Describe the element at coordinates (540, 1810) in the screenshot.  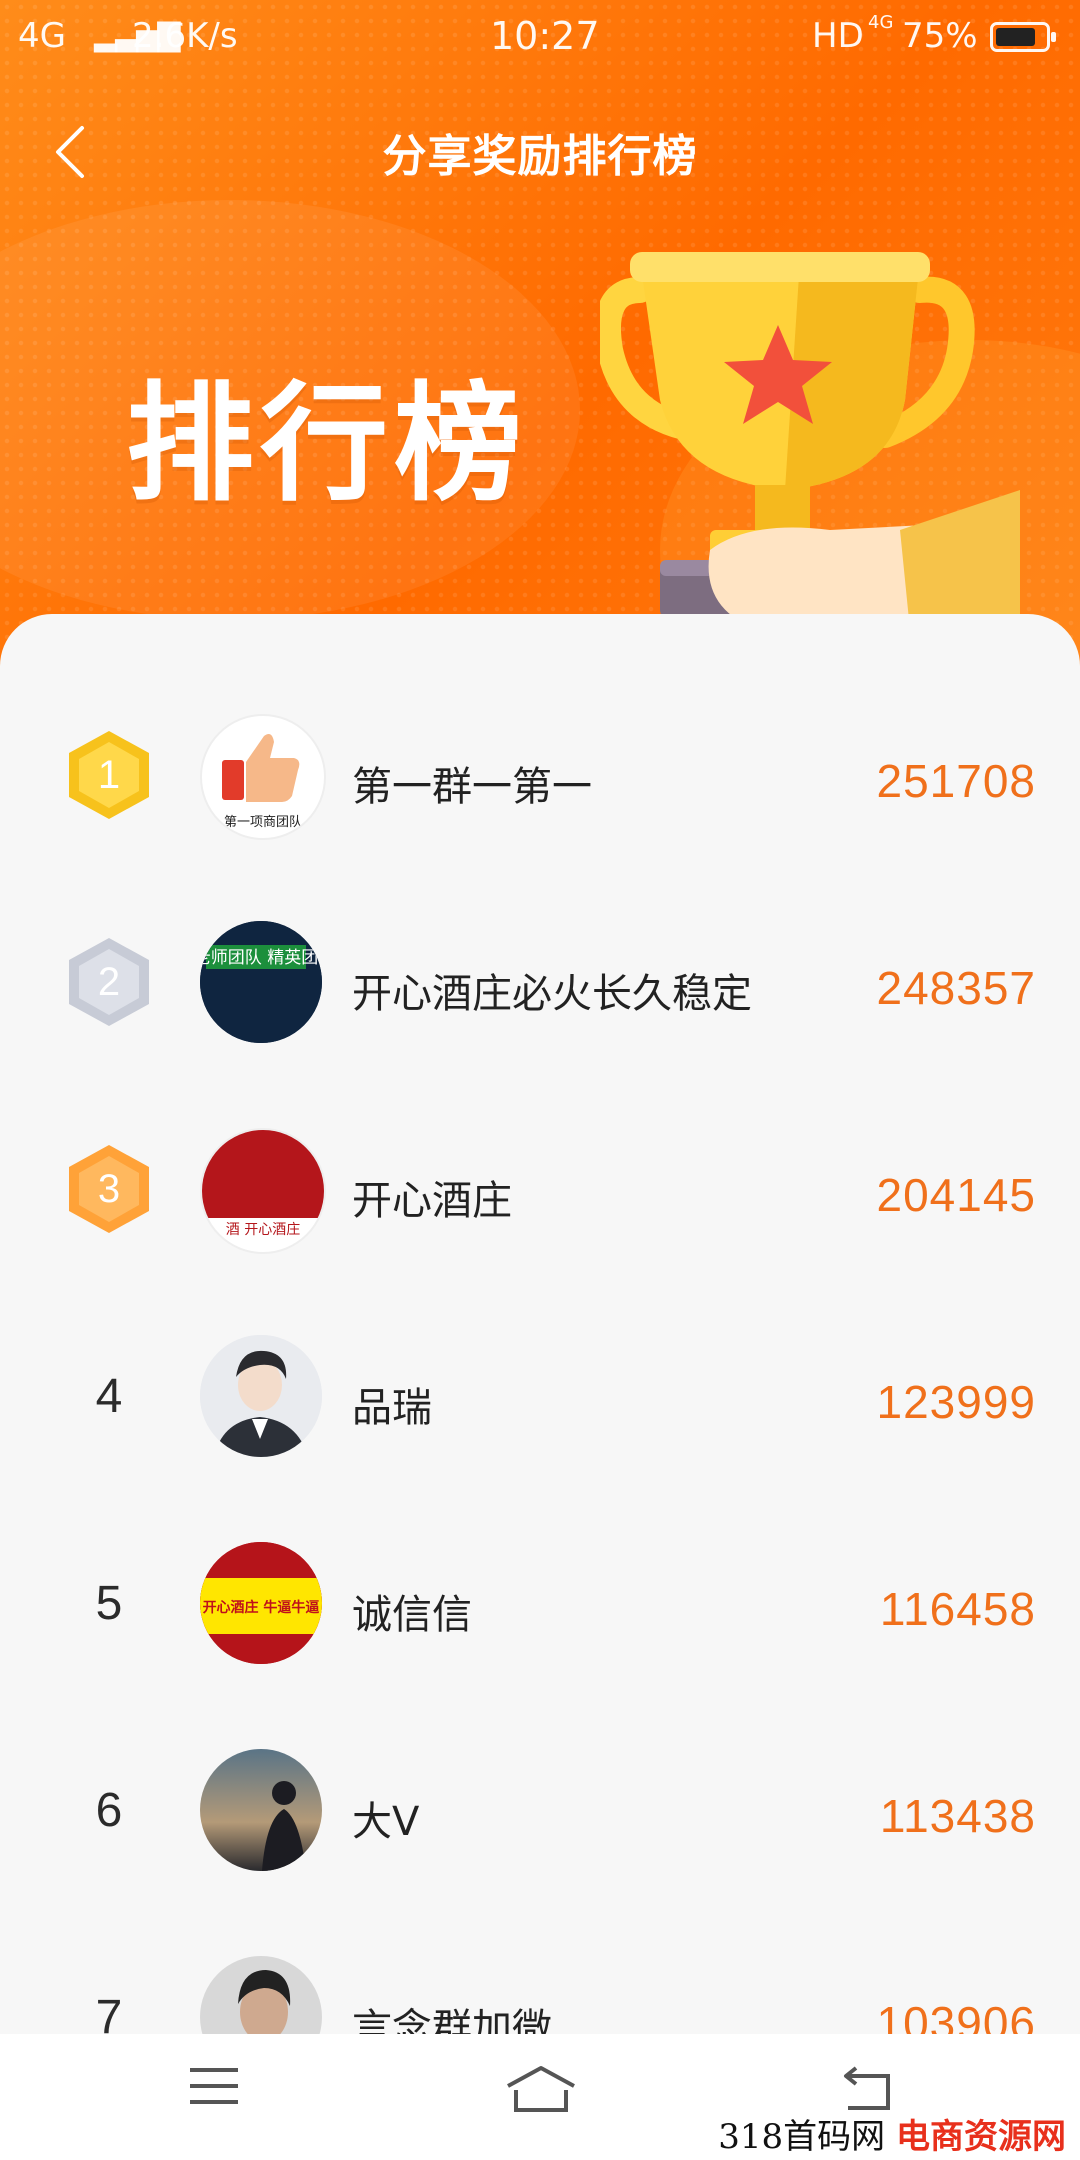
I see `list-item: 6 大V 113438` at that location.